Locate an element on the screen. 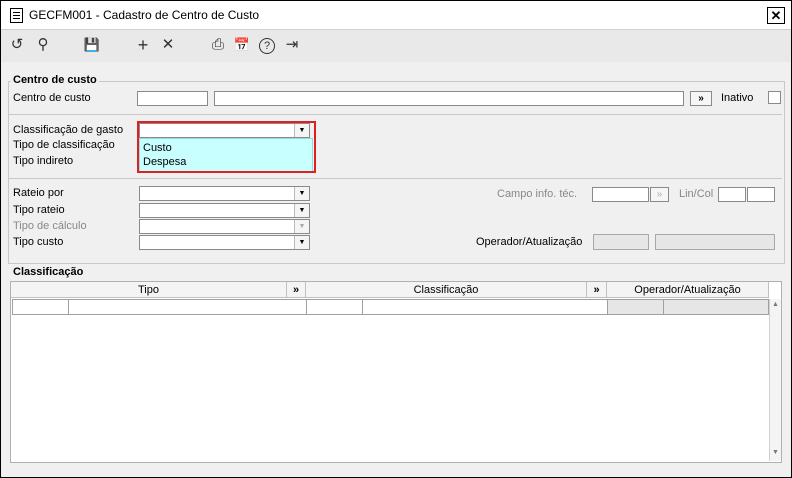 The image size is (792, 478). help-icon: ? is located at coordinates (267, 45).